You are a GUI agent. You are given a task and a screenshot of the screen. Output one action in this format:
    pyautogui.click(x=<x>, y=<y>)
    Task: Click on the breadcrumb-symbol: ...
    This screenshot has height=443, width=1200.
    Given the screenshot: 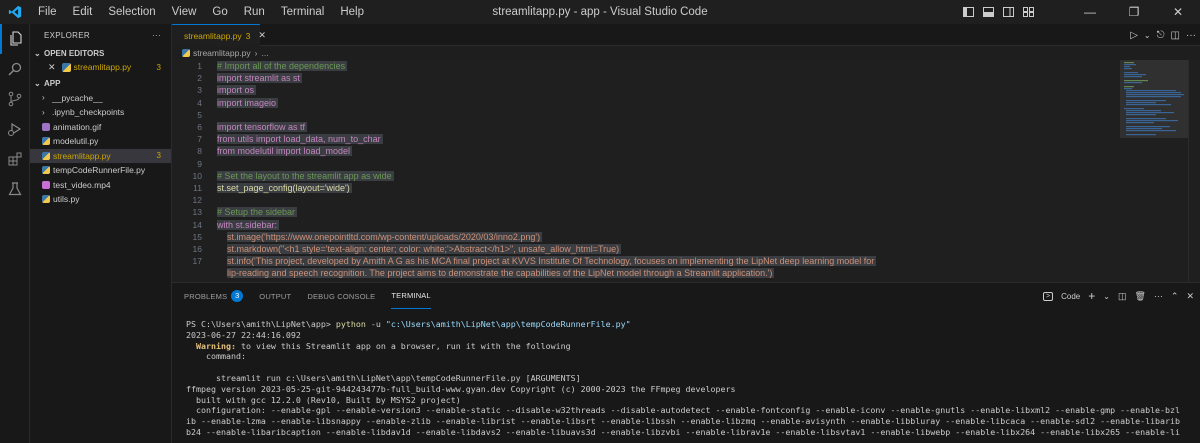 What is the action you would take?
    pyautogui.click(x=264, y=53)
    